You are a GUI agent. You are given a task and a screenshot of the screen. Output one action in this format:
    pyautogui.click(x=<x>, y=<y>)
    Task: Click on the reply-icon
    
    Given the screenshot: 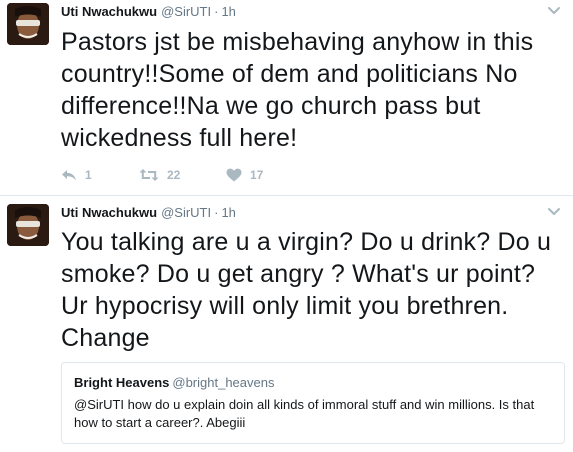 What is the action you would take?
    pyautogui.click(x=69, y=175)
    